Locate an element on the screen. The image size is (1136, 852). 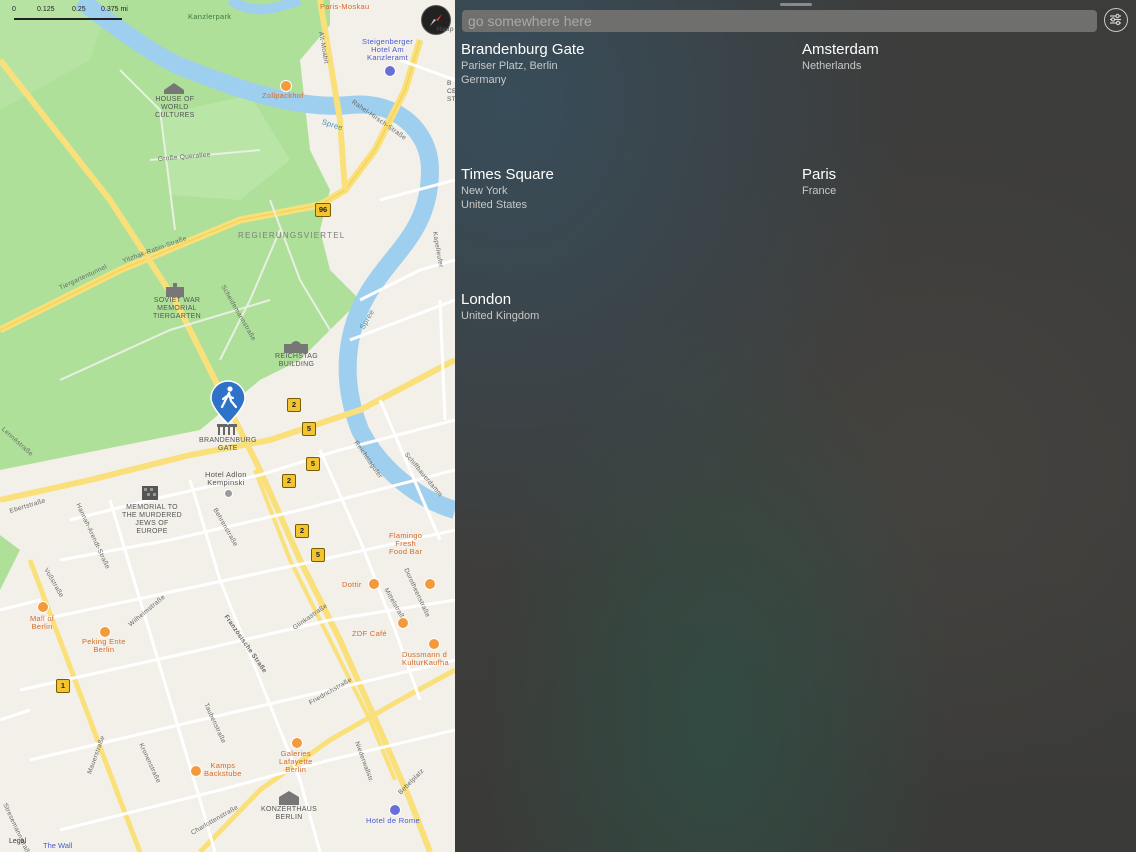
poi-the-wall: The Wall is located at coordinates (57, 845).